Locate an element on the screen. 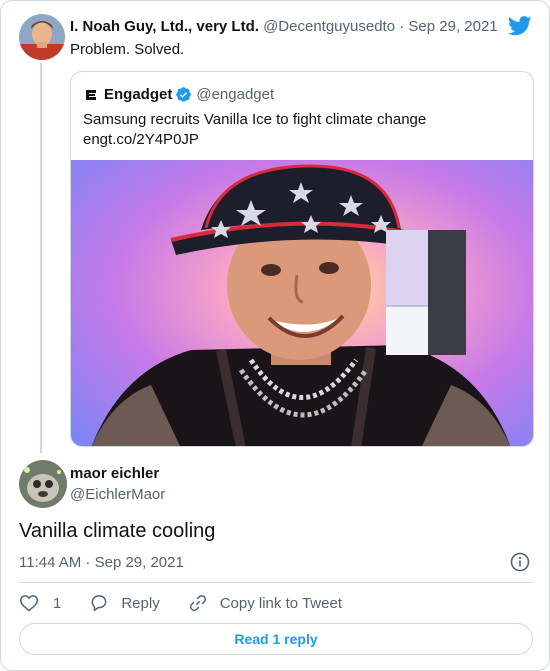 This screenshot has height=671, width=550. reply-button: Reply is located at coordinates (124, 603).